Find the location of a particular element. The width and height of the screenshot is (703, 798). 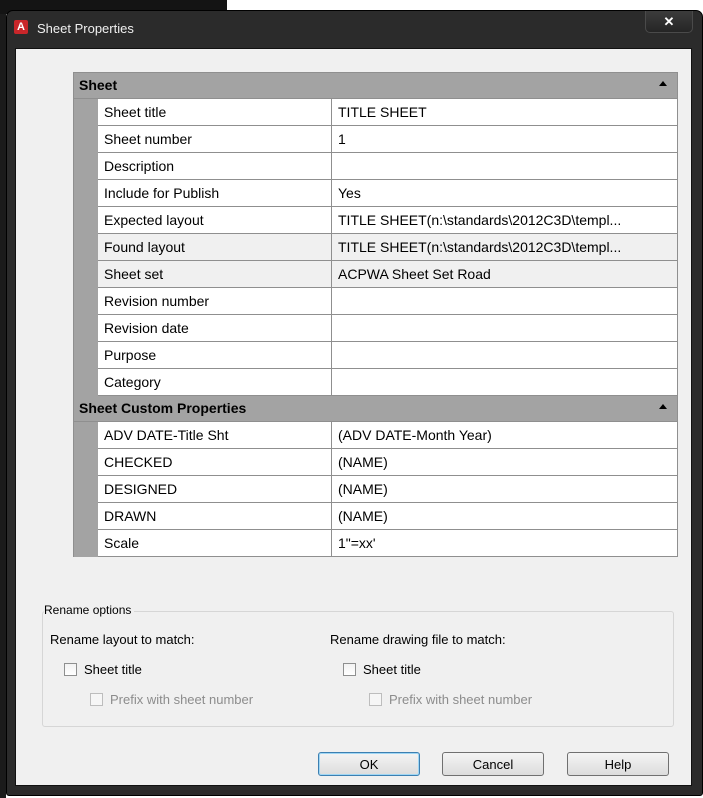

property-row: Purpose is located at coordinates (375, 355).